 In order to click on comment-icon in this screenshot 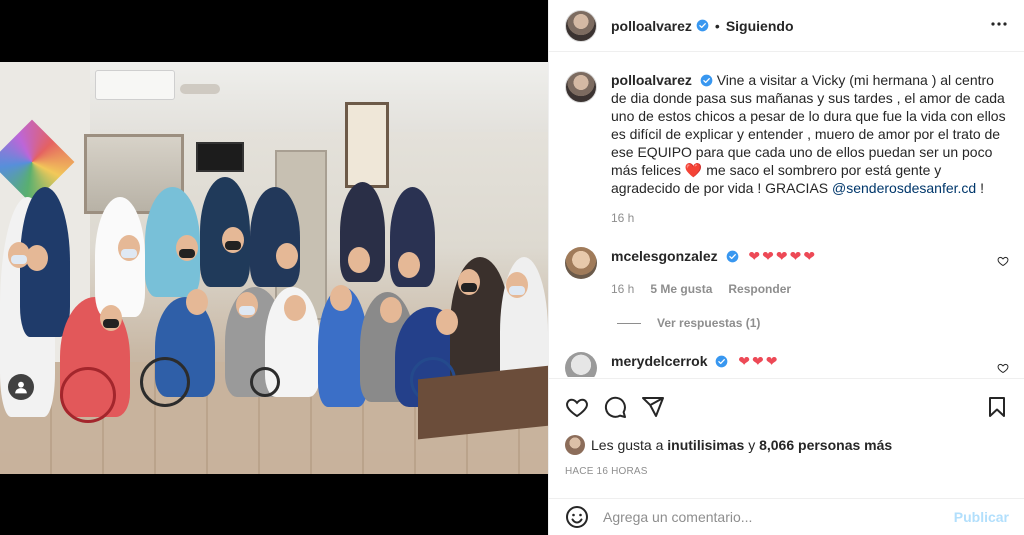, I will do `click(615, 407)`.